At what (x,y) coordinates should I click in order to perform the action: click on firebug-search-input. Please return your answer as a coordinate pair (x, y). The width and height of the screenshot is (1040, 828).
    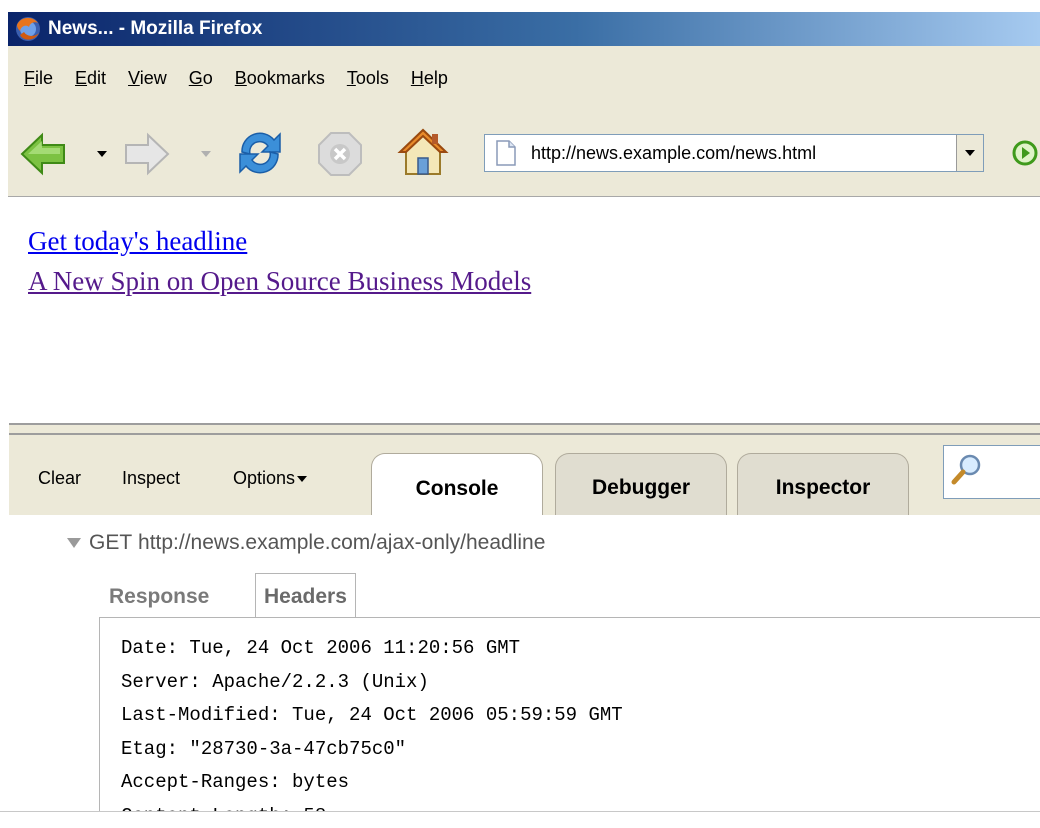
    Looking at the image, I should click on (991, 472).